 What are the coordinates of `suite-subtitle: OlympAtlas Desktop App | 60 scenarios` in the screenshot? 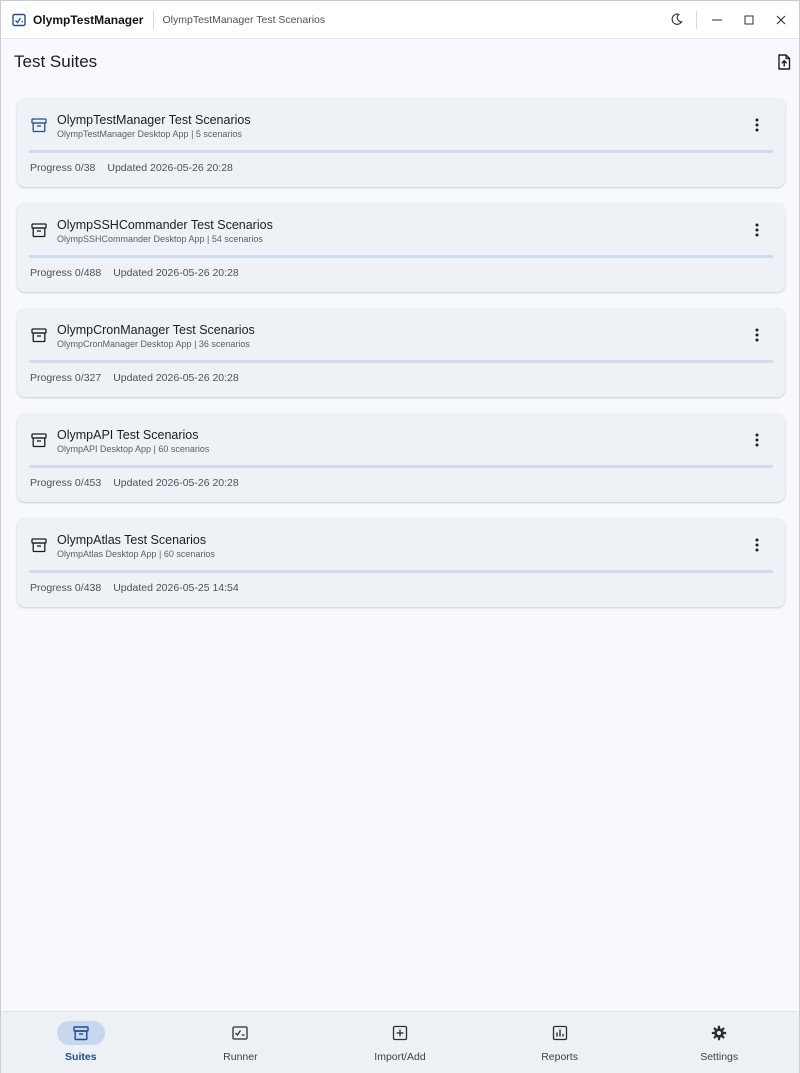 It's located at (136, 554).